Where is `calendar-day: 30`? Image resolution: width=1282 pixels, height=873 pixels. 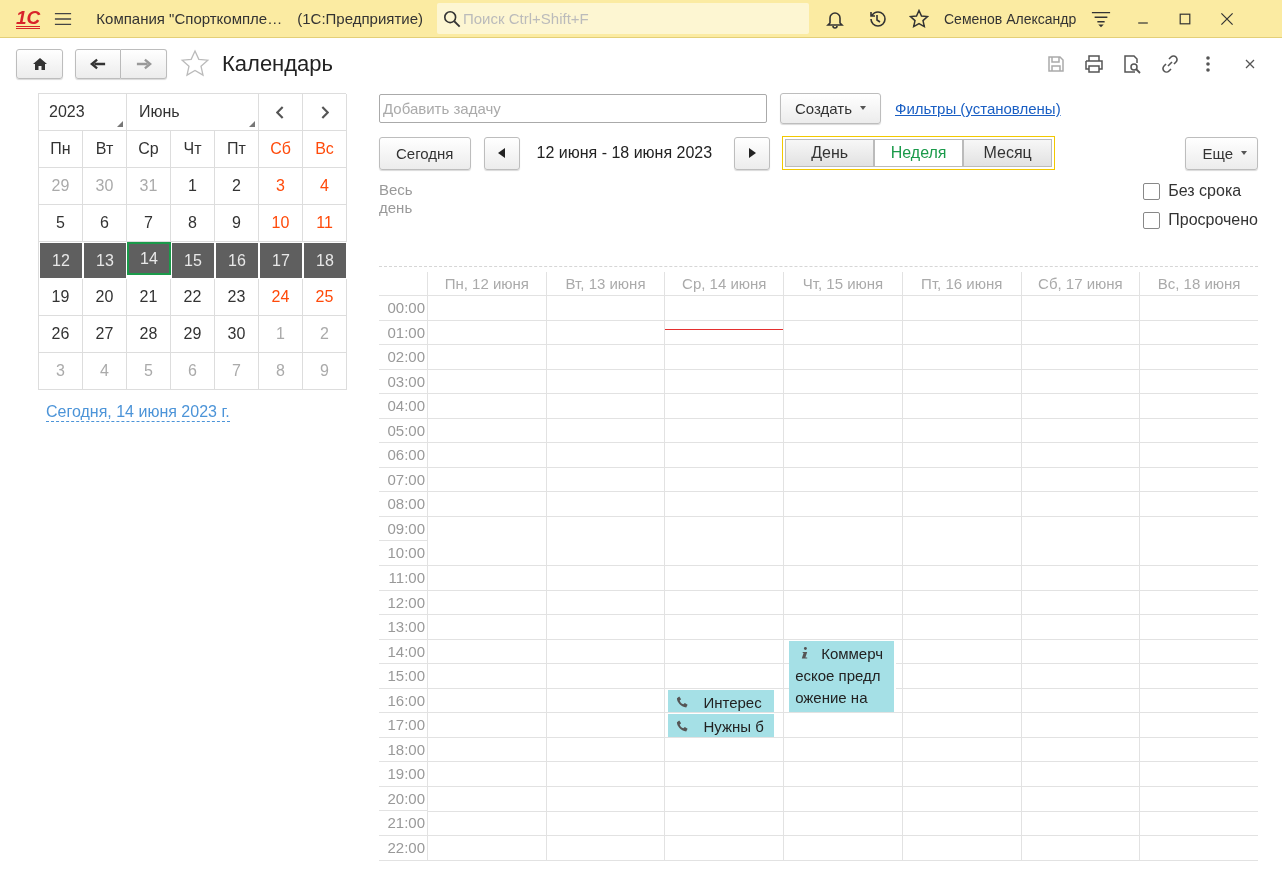
calendar-day: 30 is located at coordinates (237, 334).